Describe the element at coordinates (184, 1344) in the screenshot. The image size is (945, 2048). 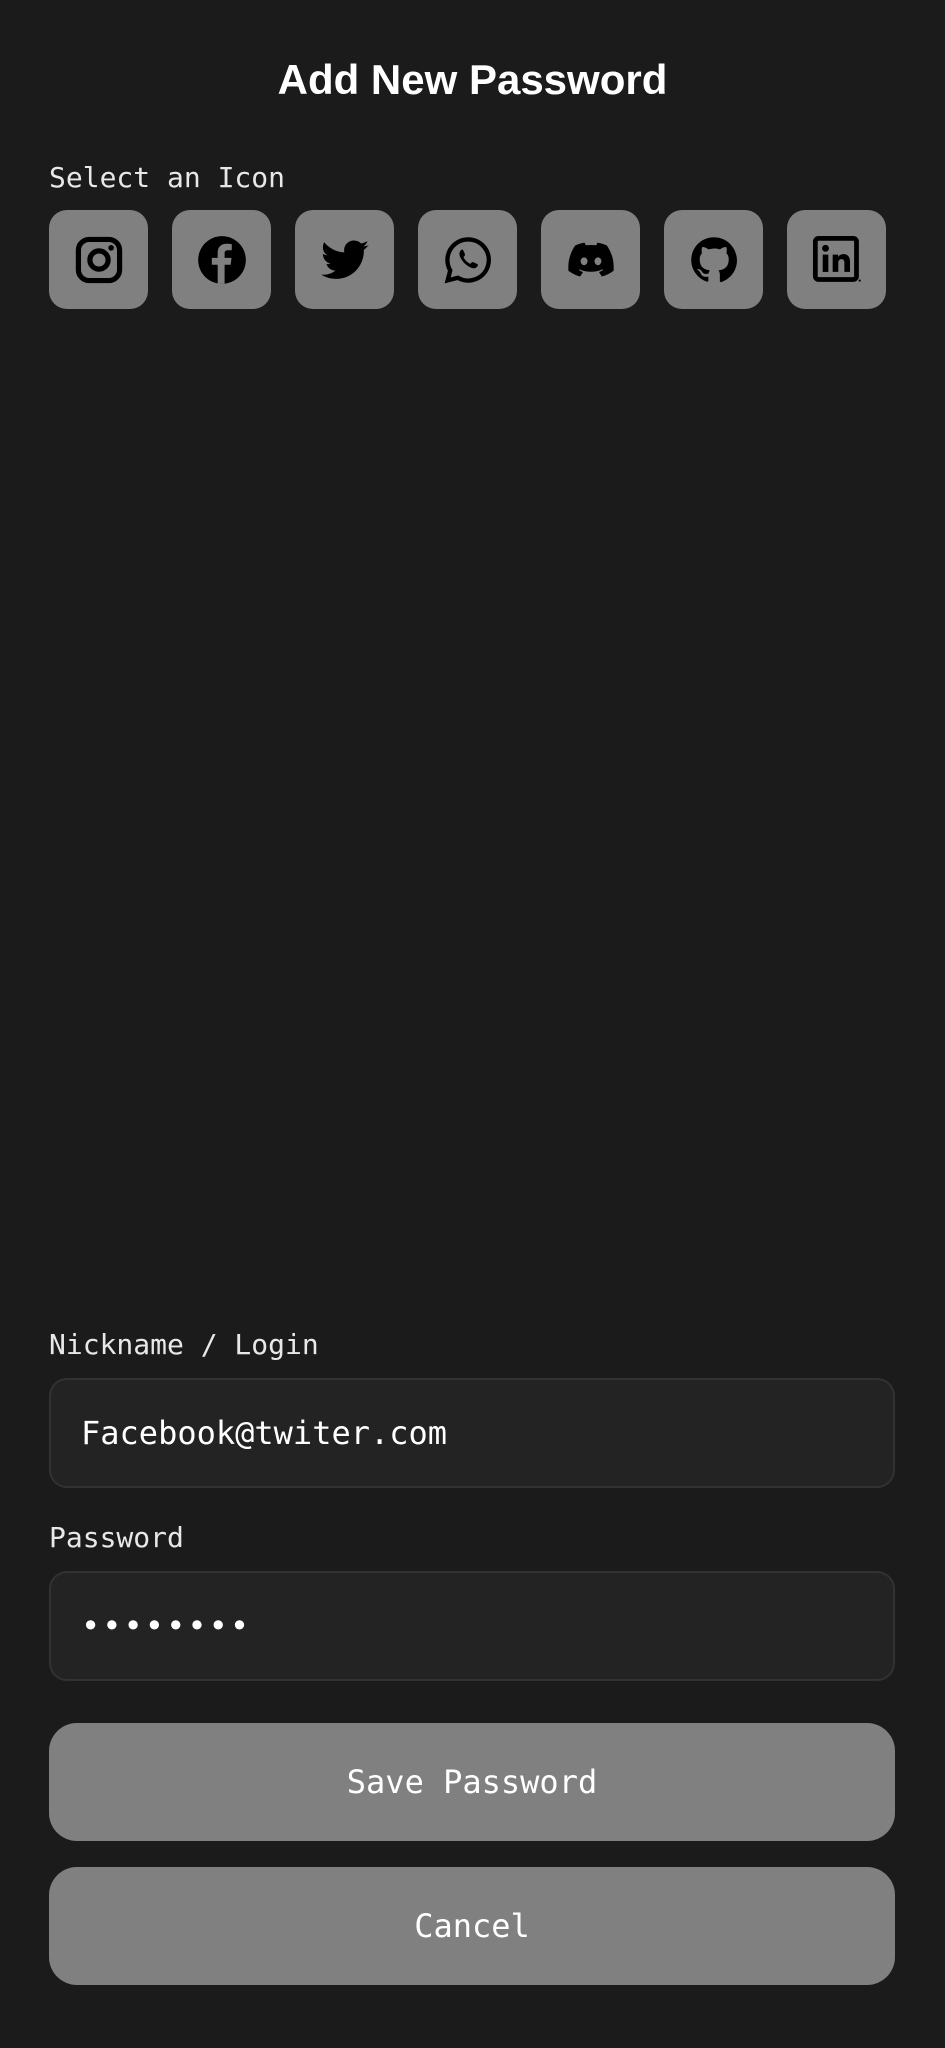
I see `nickname-label: Nickname / Login` at that location.